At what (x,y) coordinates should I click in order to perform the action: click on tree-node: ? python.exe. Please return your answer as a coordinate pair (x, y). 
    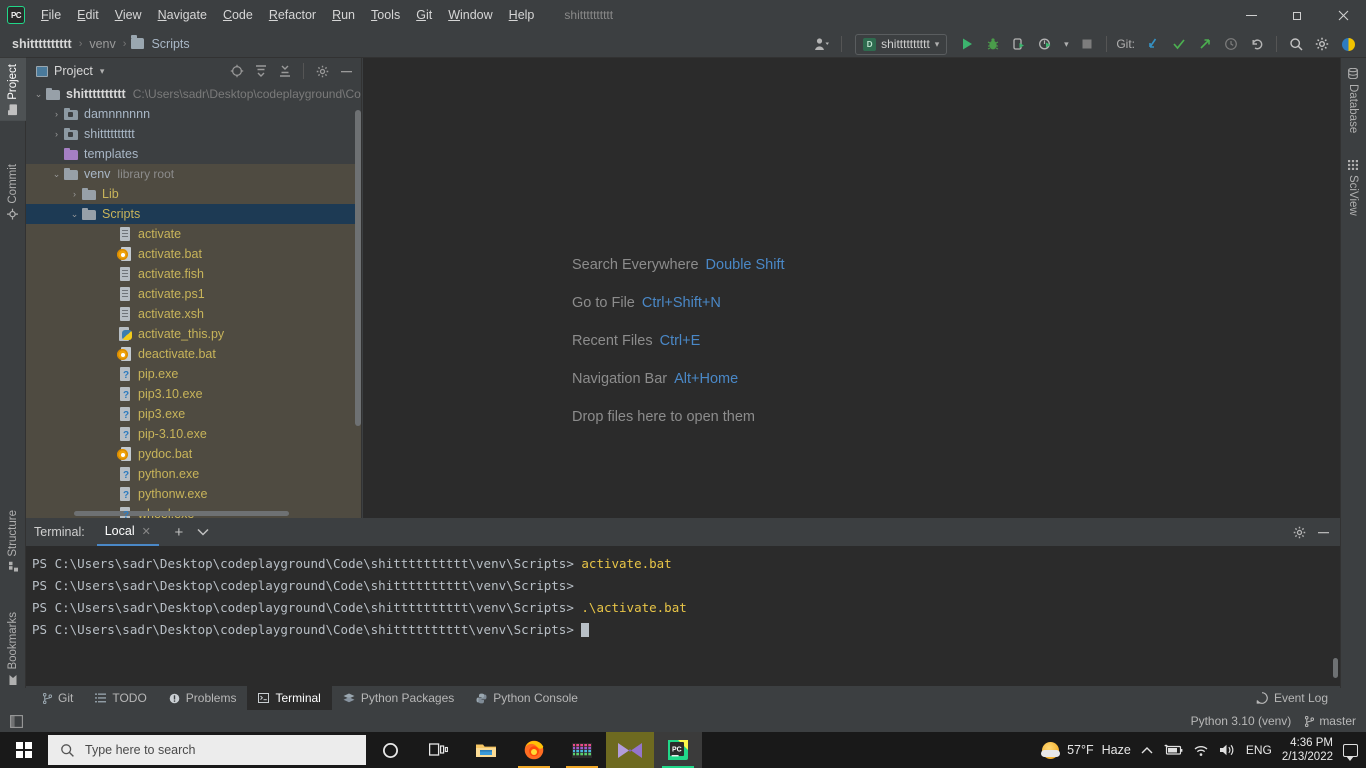
    Looking at the image, I should click on (193, 474).